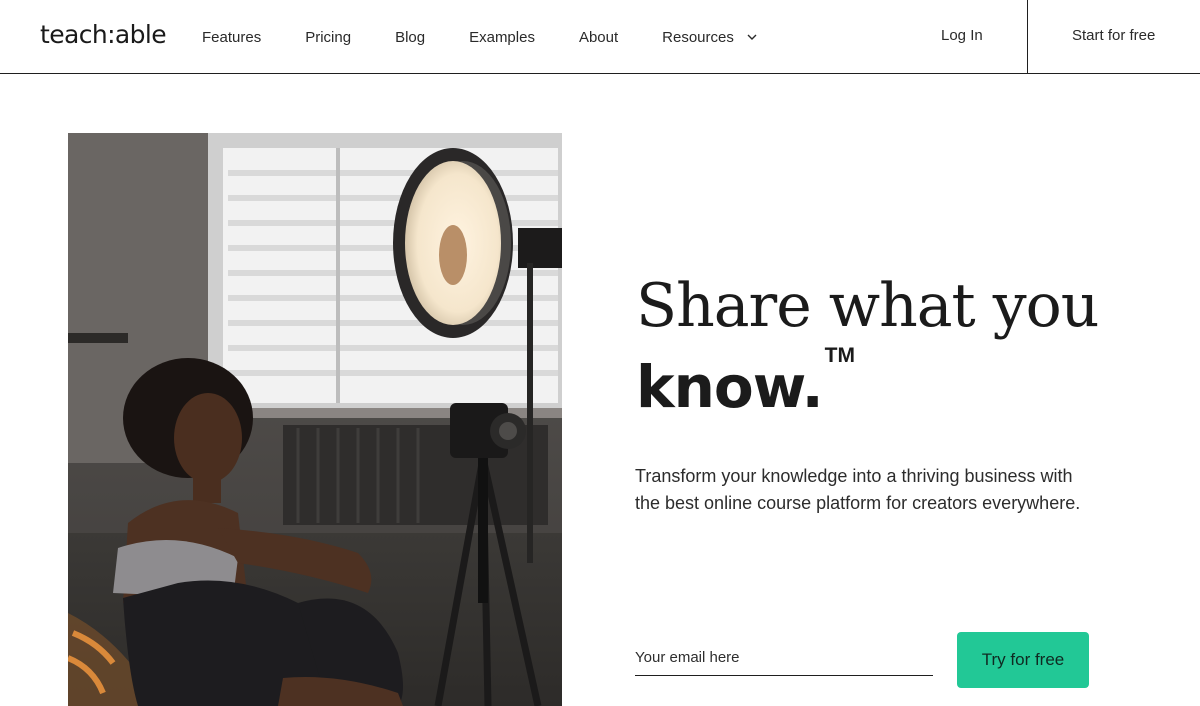 This screenshot has height=706, width=1200. What do you see at coordinates (962, 35) in the screenshot?
I see `login-link: Log In` at bounding box center [962, 35].